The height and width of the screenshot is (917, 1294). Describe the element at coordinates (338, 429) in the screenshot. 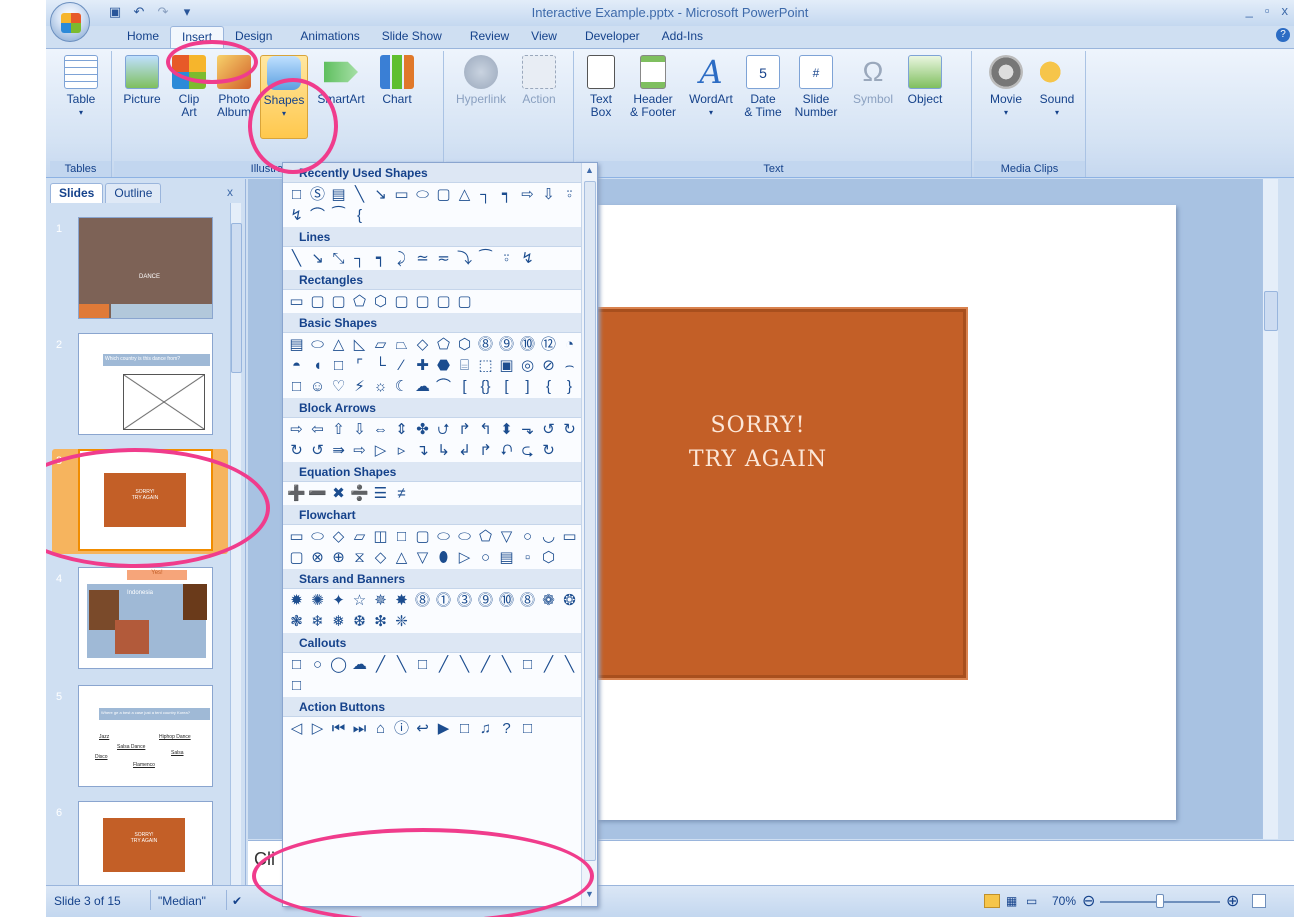

I see `shape-item-icon: ⇧` at that location.